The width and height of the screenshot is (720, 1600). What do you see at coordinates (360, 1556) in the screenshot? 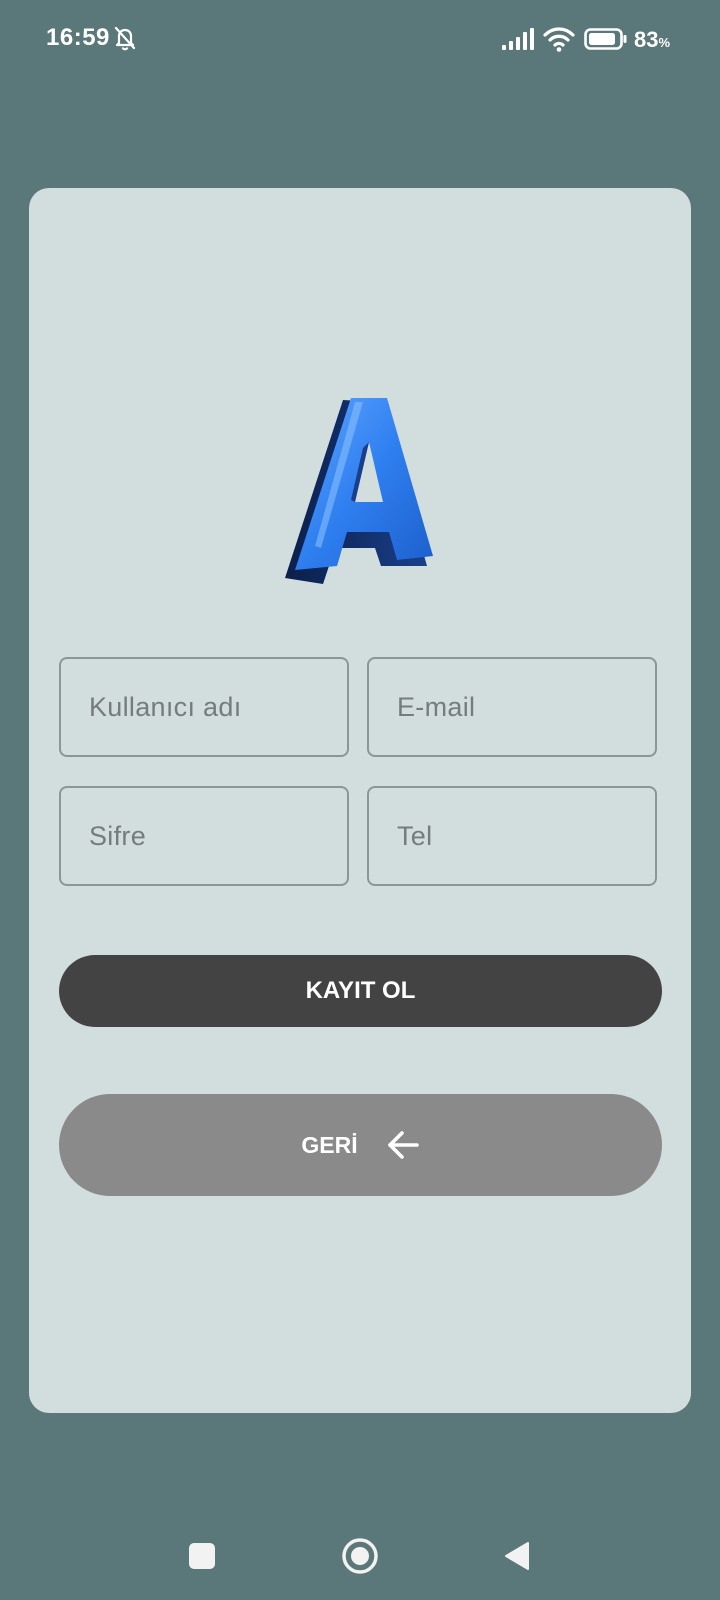
I see `home-circle-icon` at bounding box center [360, 1556].